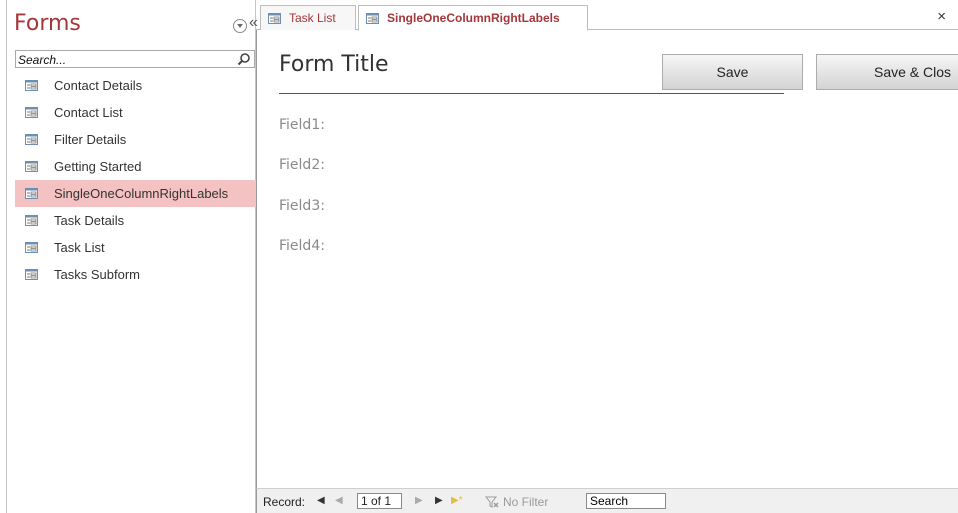 The height and width of the screenshot is (513, 958). I want to click on nav-item-singleonecolumnrightlabels: SingleOneColumnRightLabels, so click(135, 193).